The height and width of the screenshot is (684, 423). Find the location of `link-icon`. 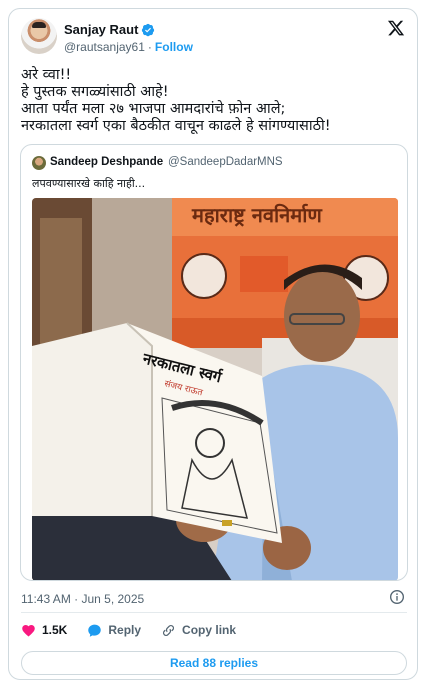

link-icon is located at coordinates (169, 630).